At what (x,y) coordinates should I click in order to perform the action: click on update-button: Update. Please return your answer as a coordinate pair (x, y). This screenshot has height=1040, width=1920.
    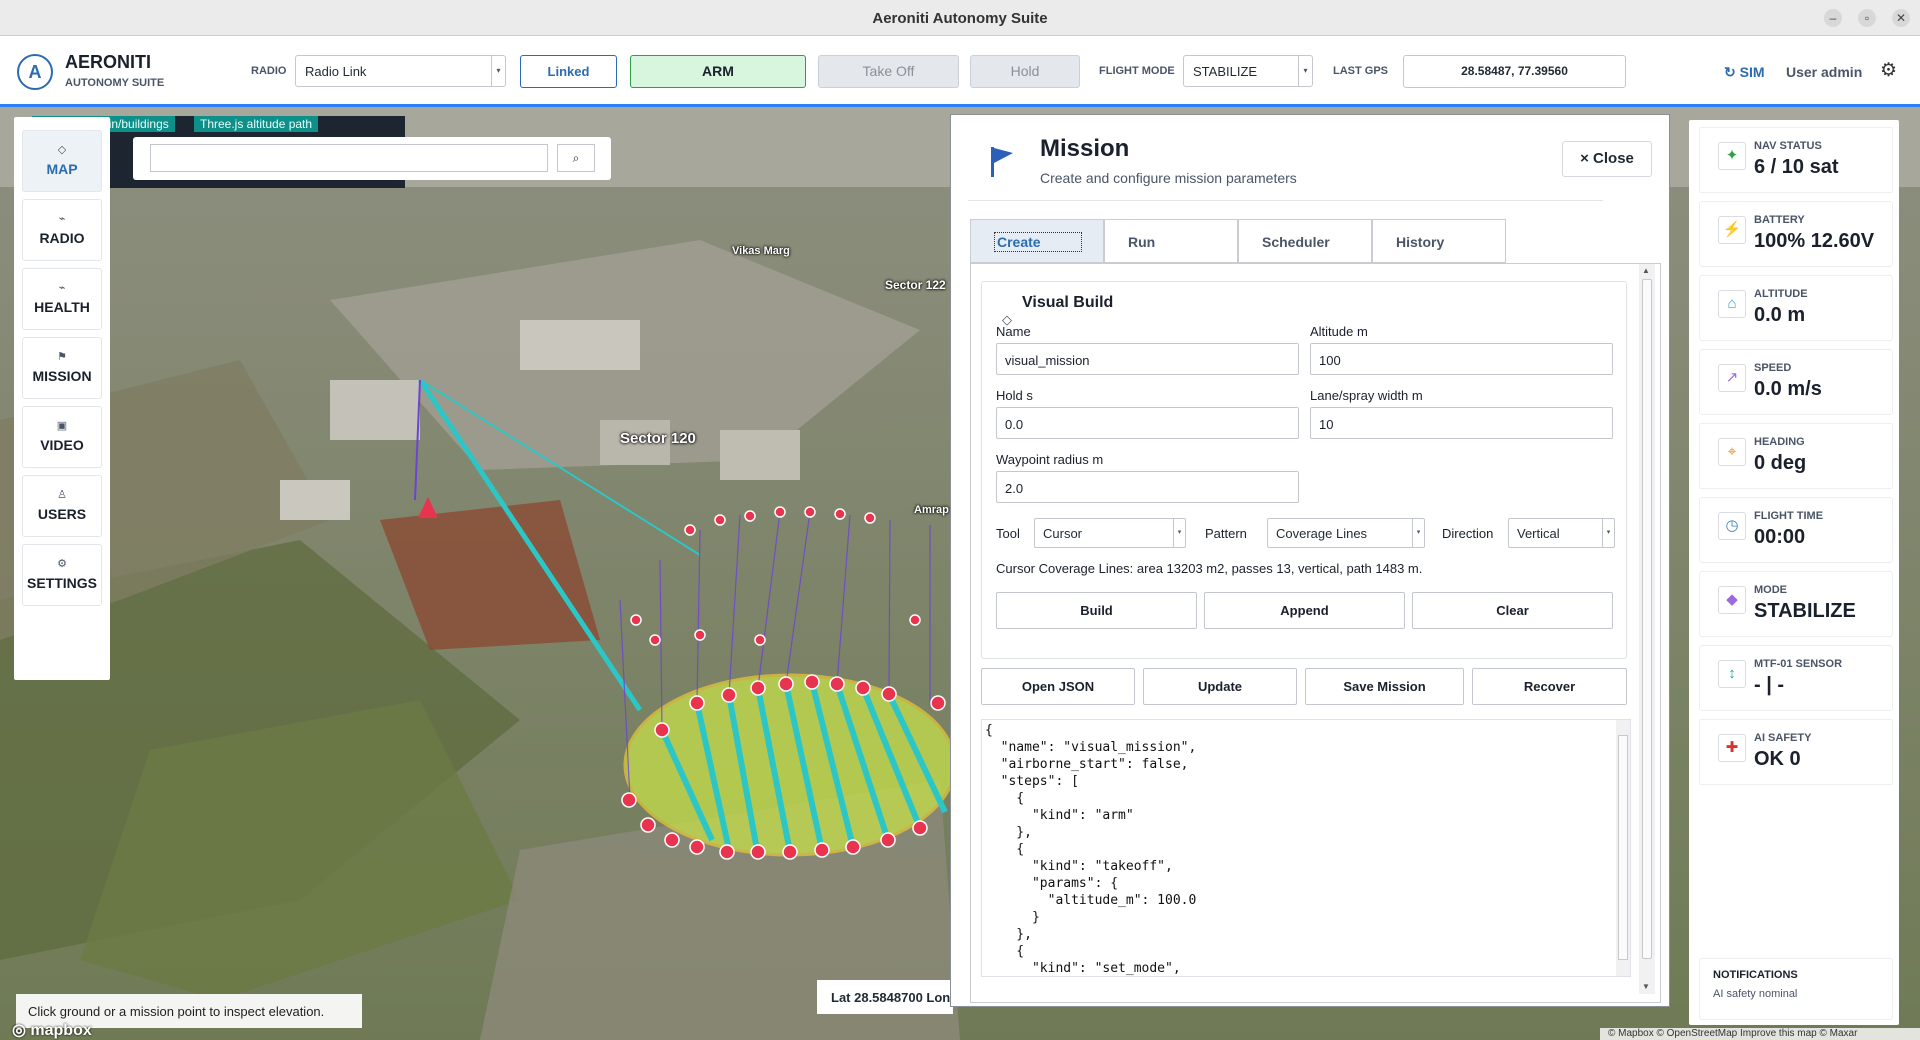
    Looking at the image, I should click on (1220, 686).